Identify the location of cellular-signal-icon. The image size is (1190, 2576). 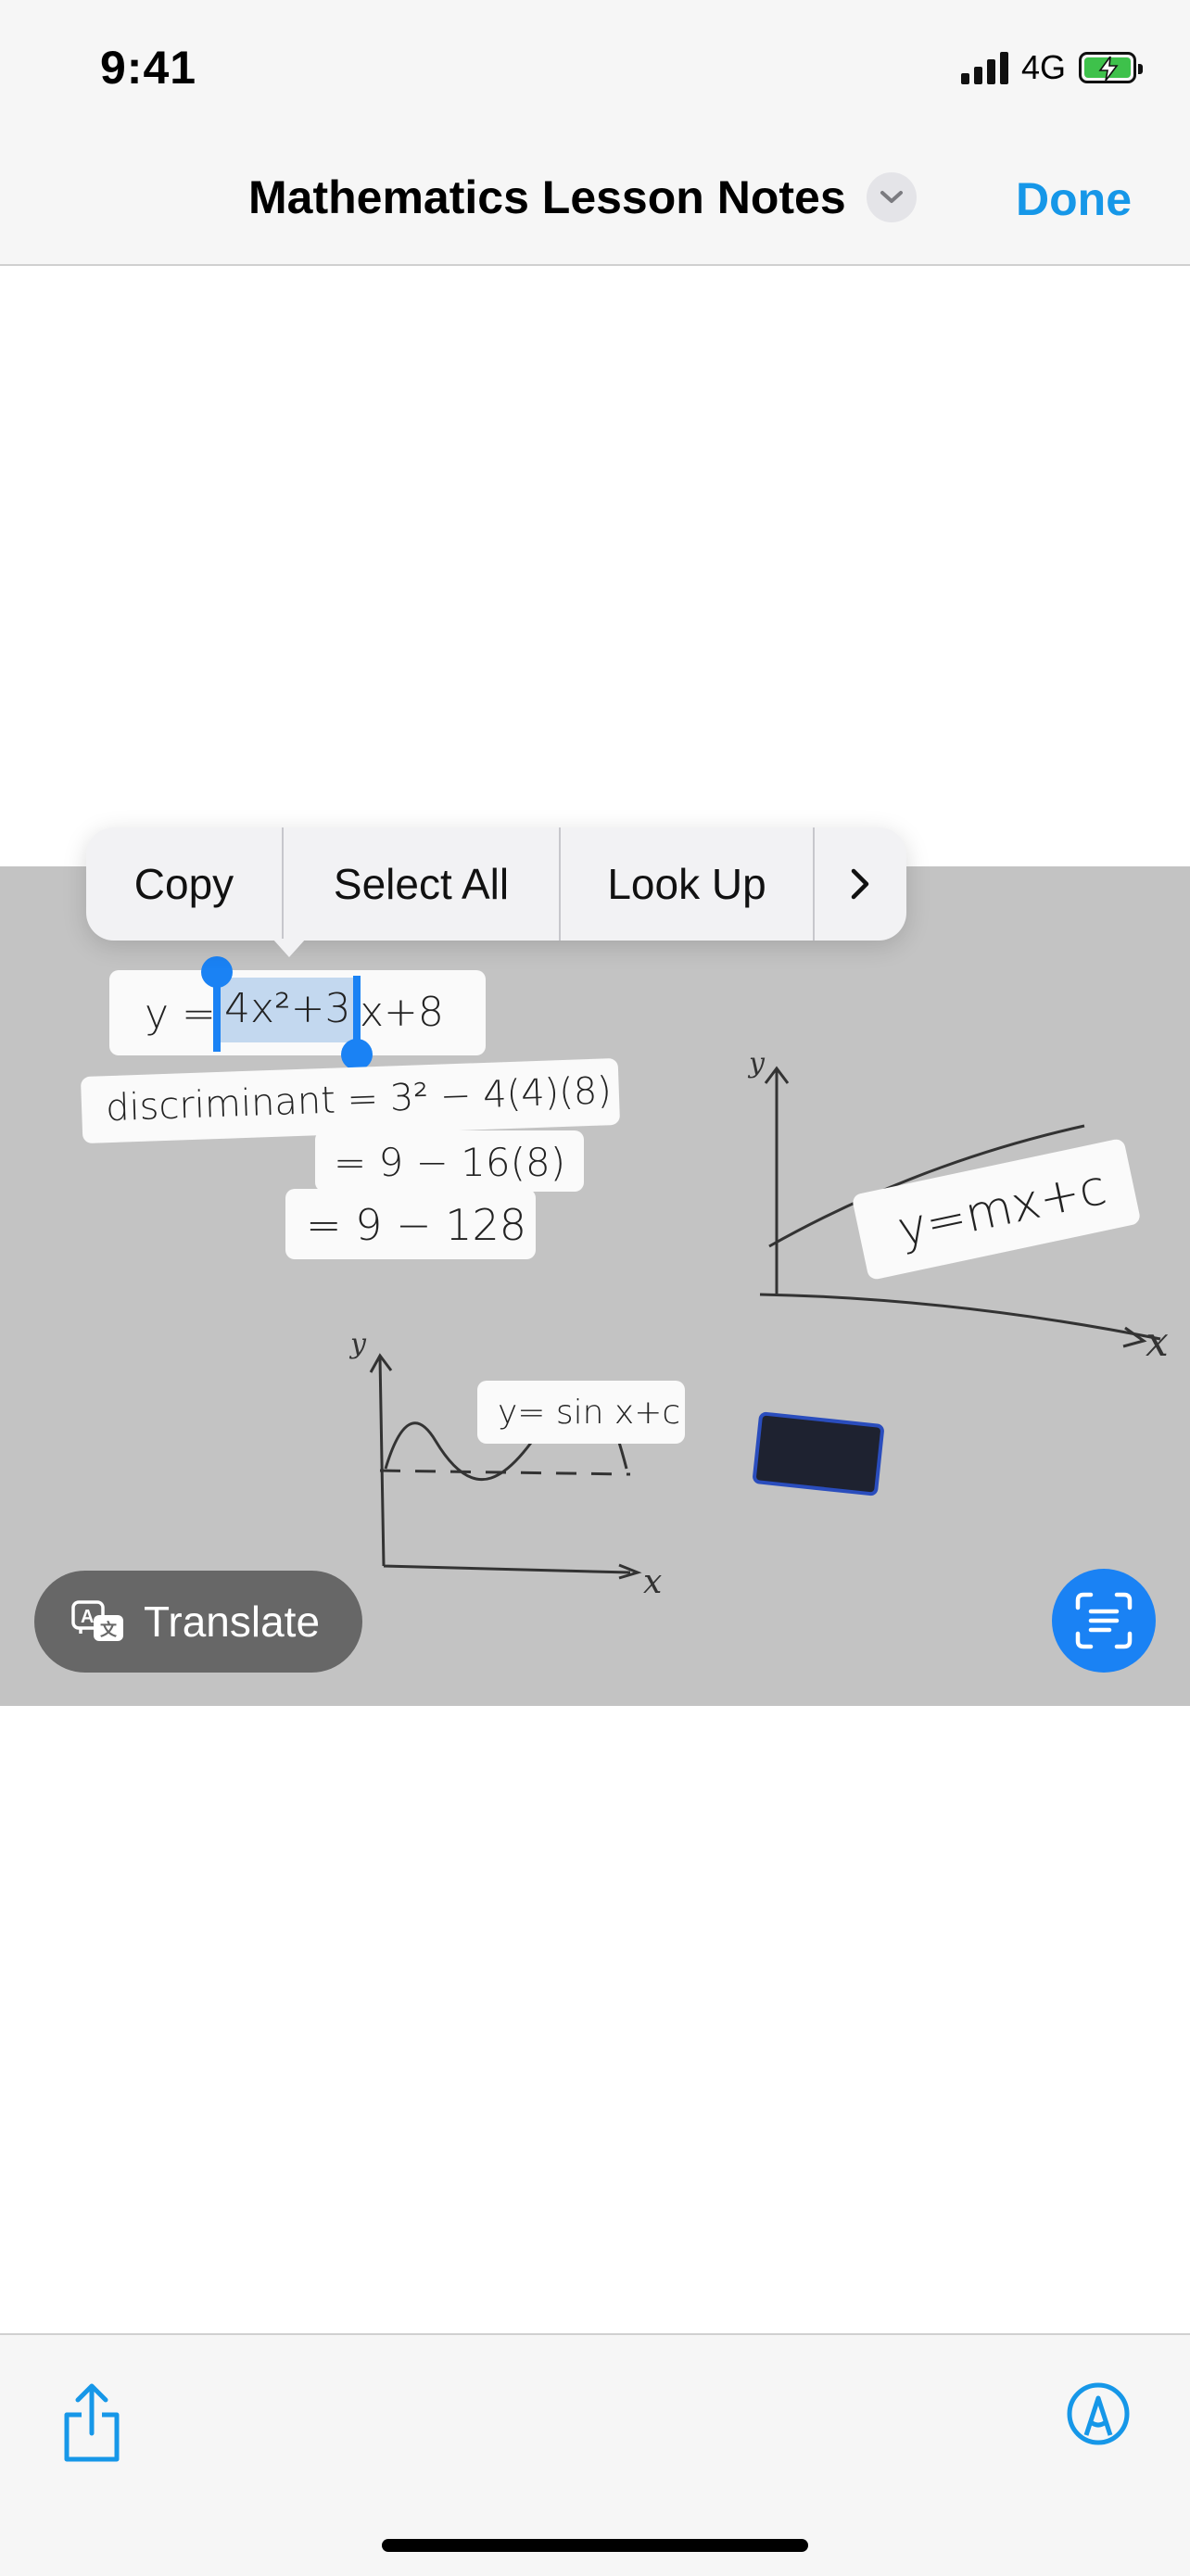
(984, 68).